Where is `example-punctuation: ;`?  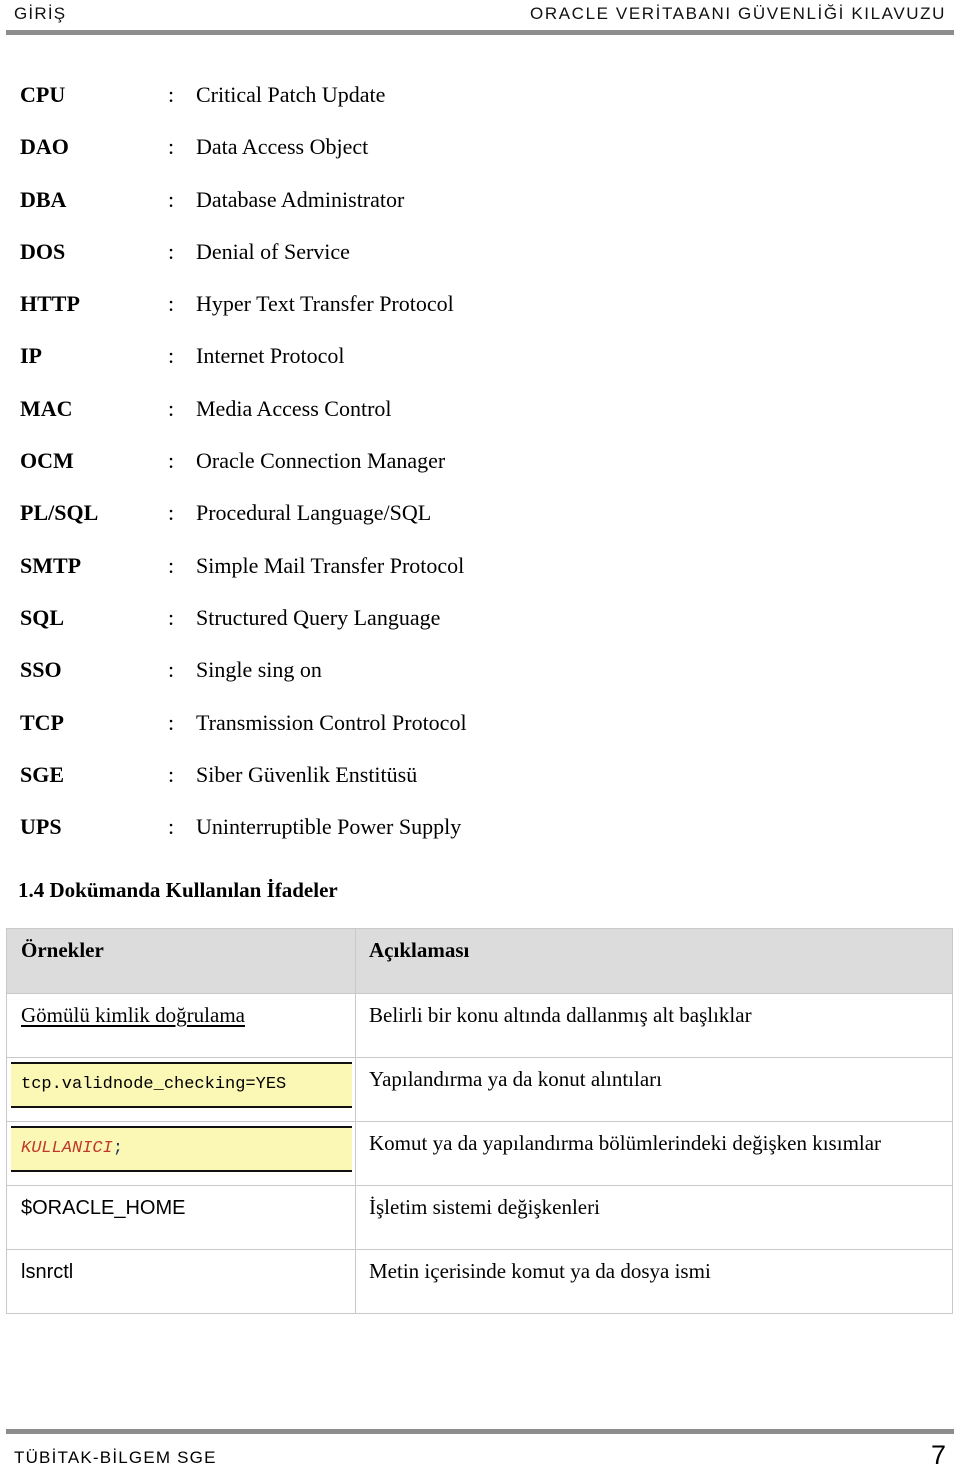 example-punctuation: ; is located at coordinates (118, 1148).